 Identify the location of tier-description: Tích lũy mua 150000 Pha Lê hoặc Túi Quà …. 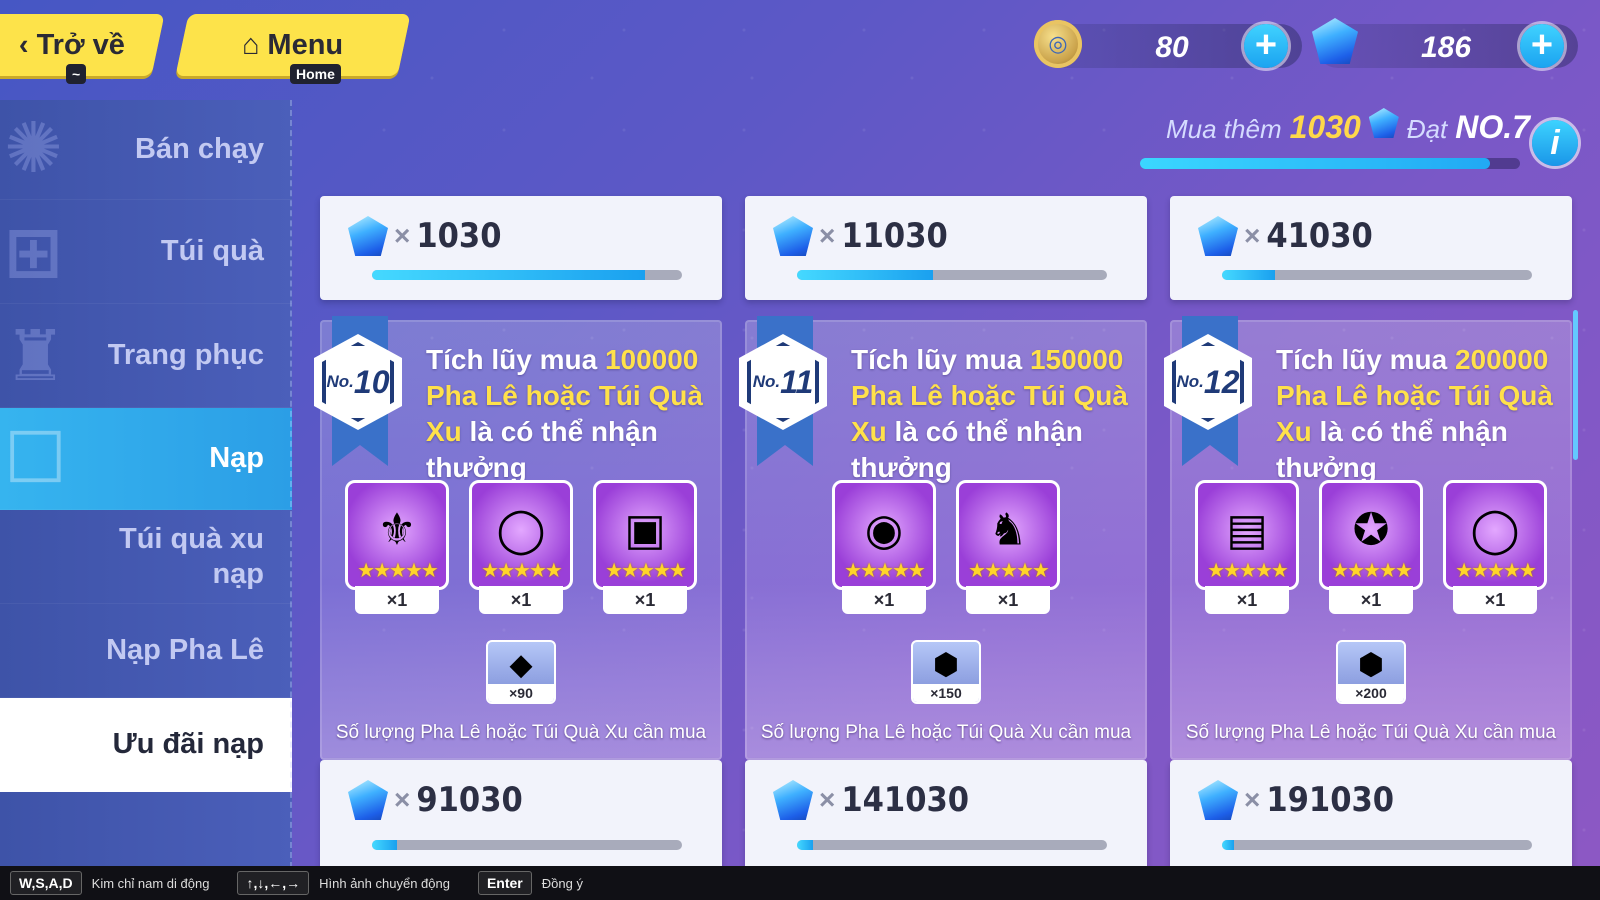
(996, 414).